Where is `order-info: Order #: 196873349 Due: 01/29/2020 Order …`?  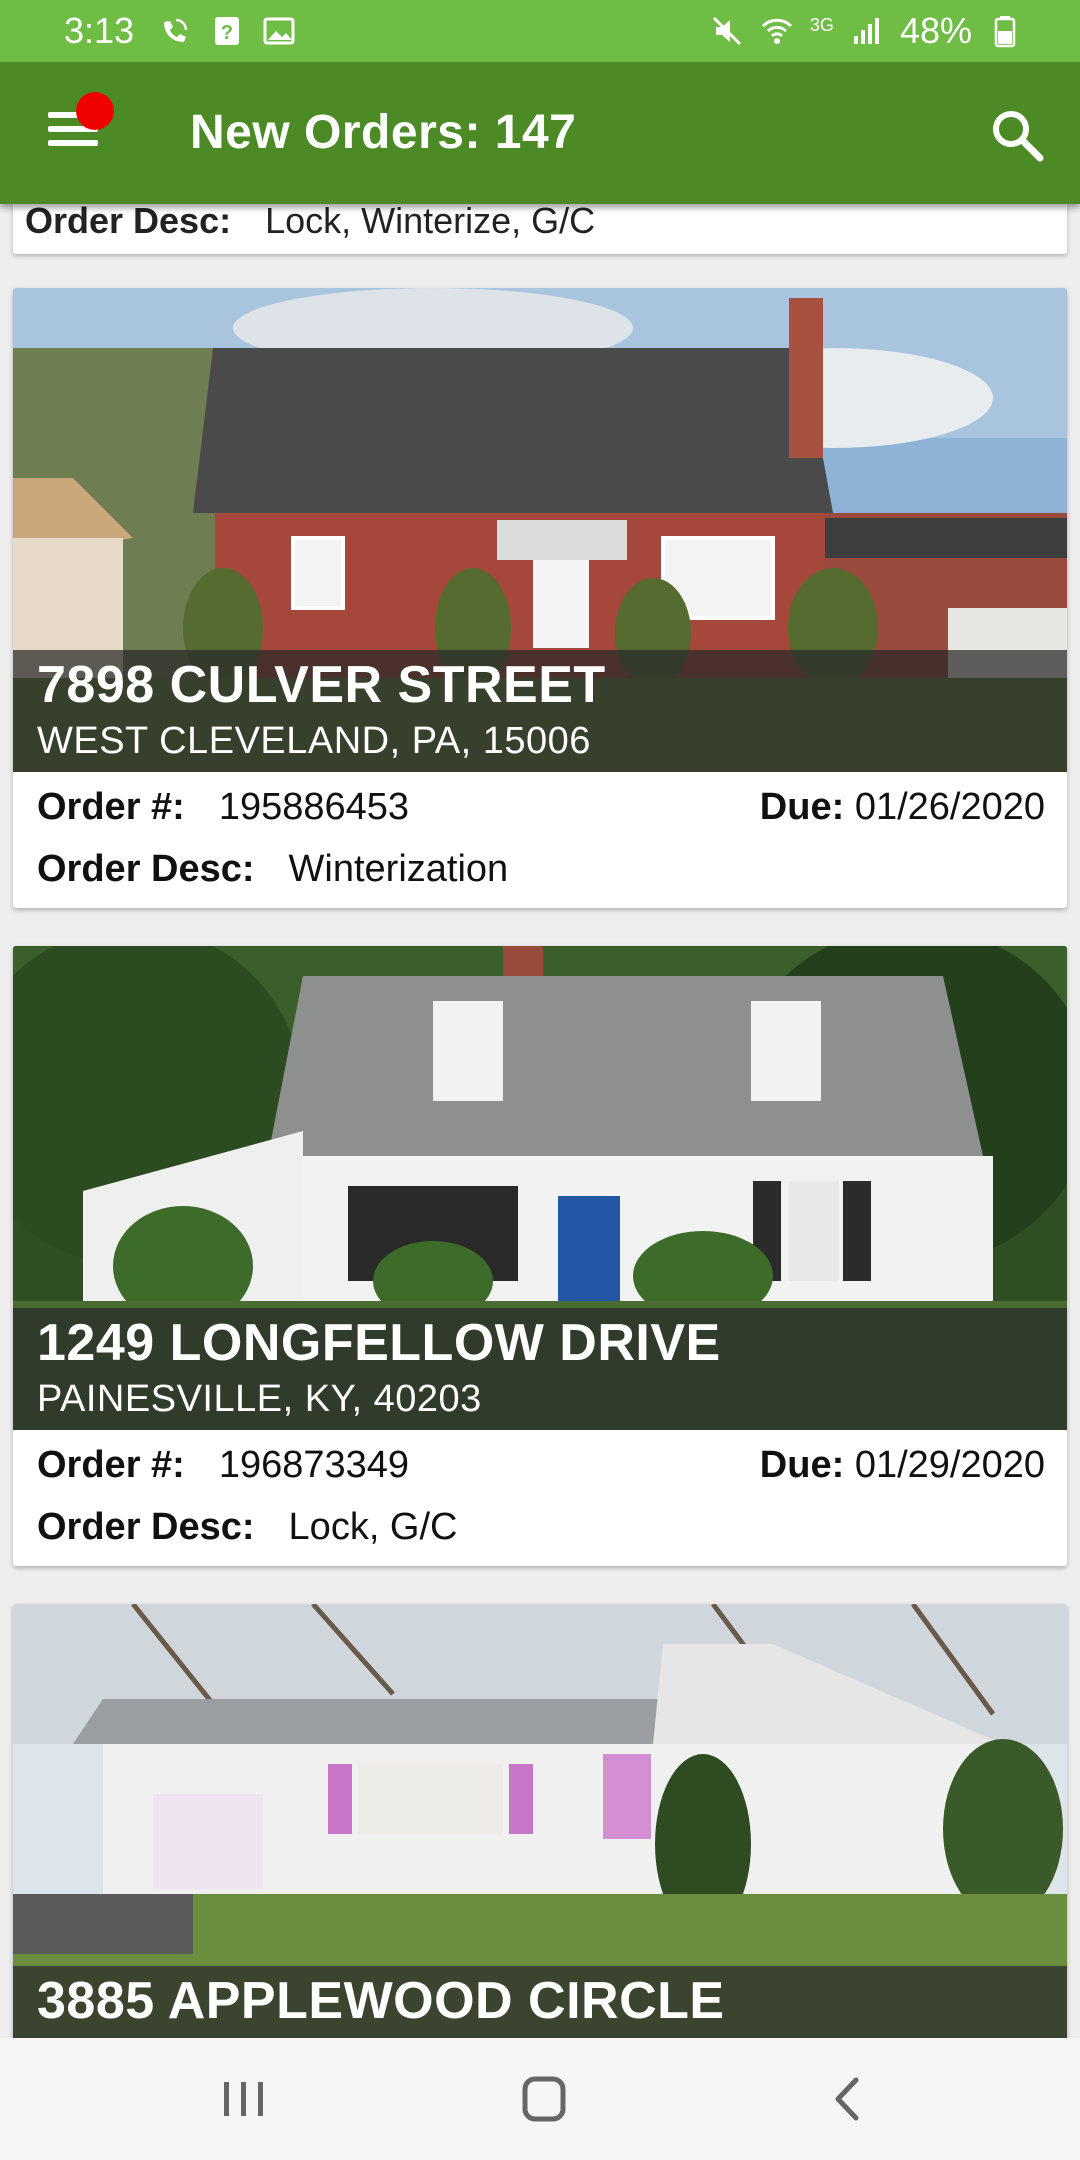
order-info: Order #: 196873349 Due: 01/29/2020 Order … is located at coordinates (540, 1498).